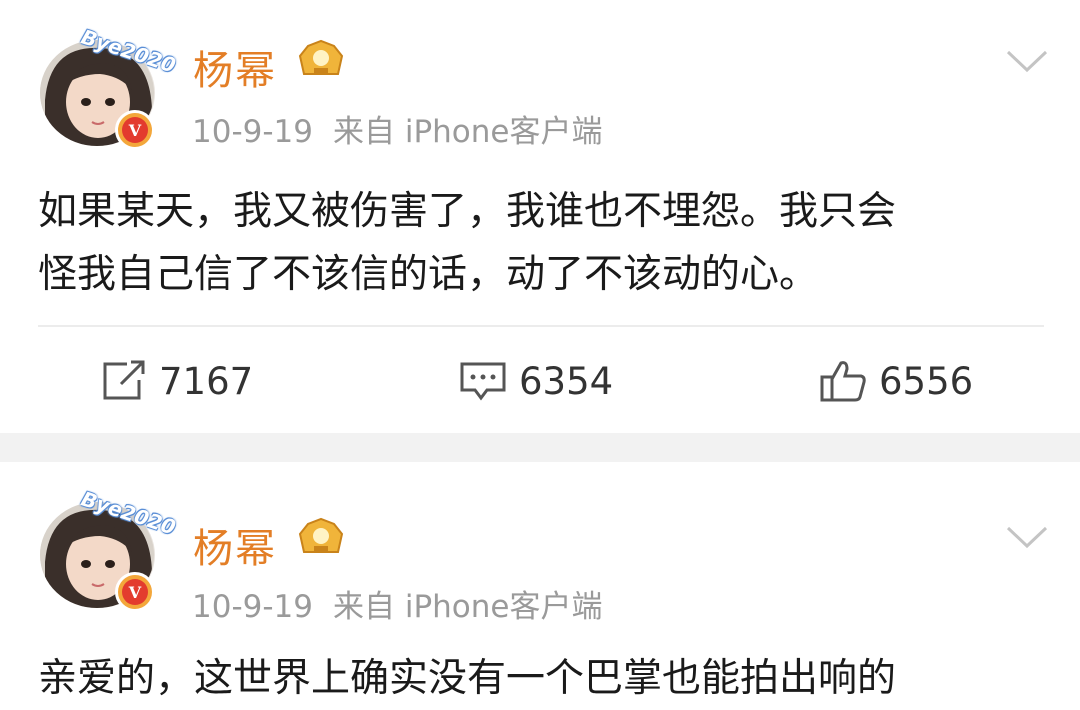 The image size is (1080, 710). I want to click on comment-count: 6354, so click(566, 381).